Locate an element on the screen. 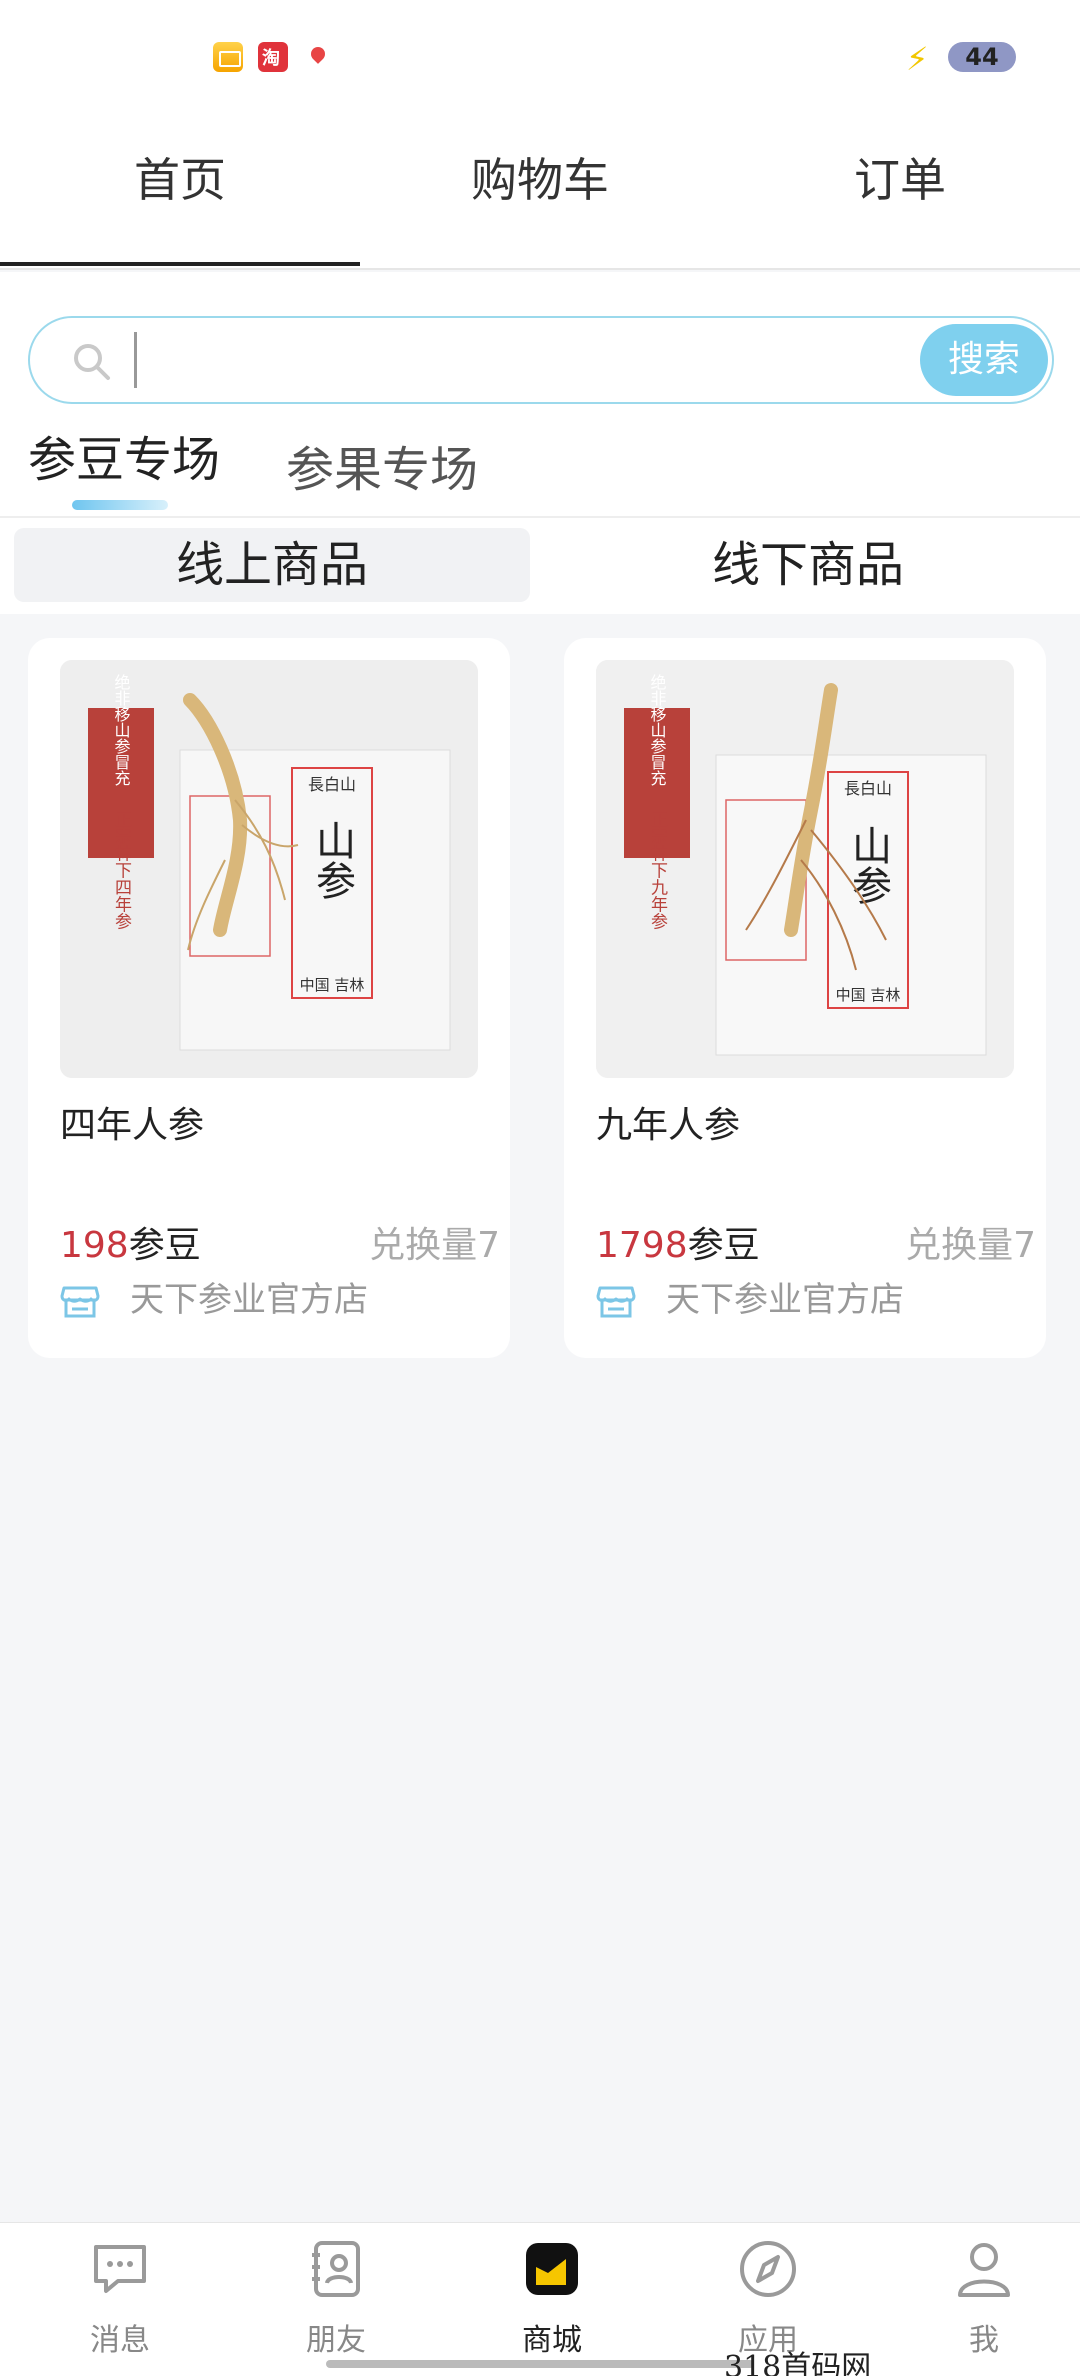  taobao-notification-icon is located at coordinates (273, 57).